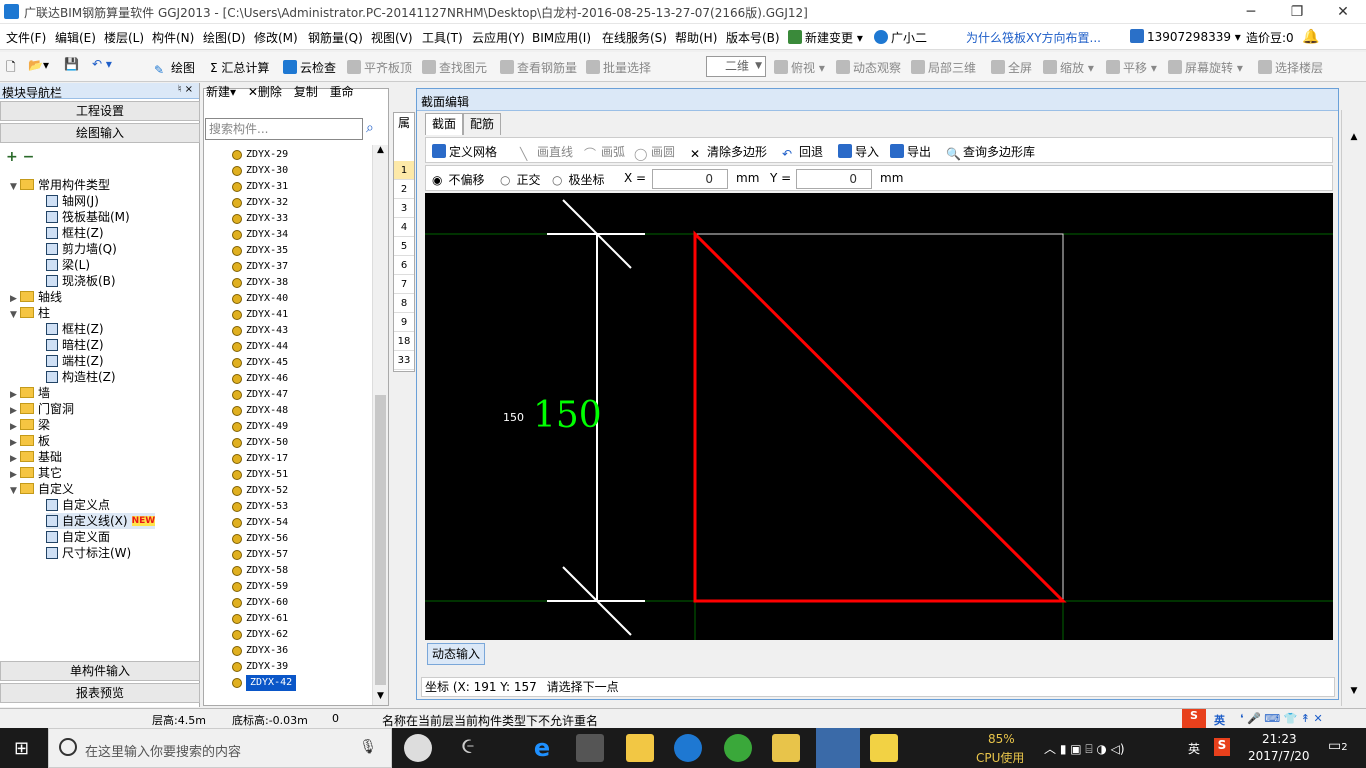 The image size is (1366, 768). What do you see at coordinates (1185, 36) in the screenshot?
I see `menu-user: 13907298339 ▾` at bounding box center [1185, 36].